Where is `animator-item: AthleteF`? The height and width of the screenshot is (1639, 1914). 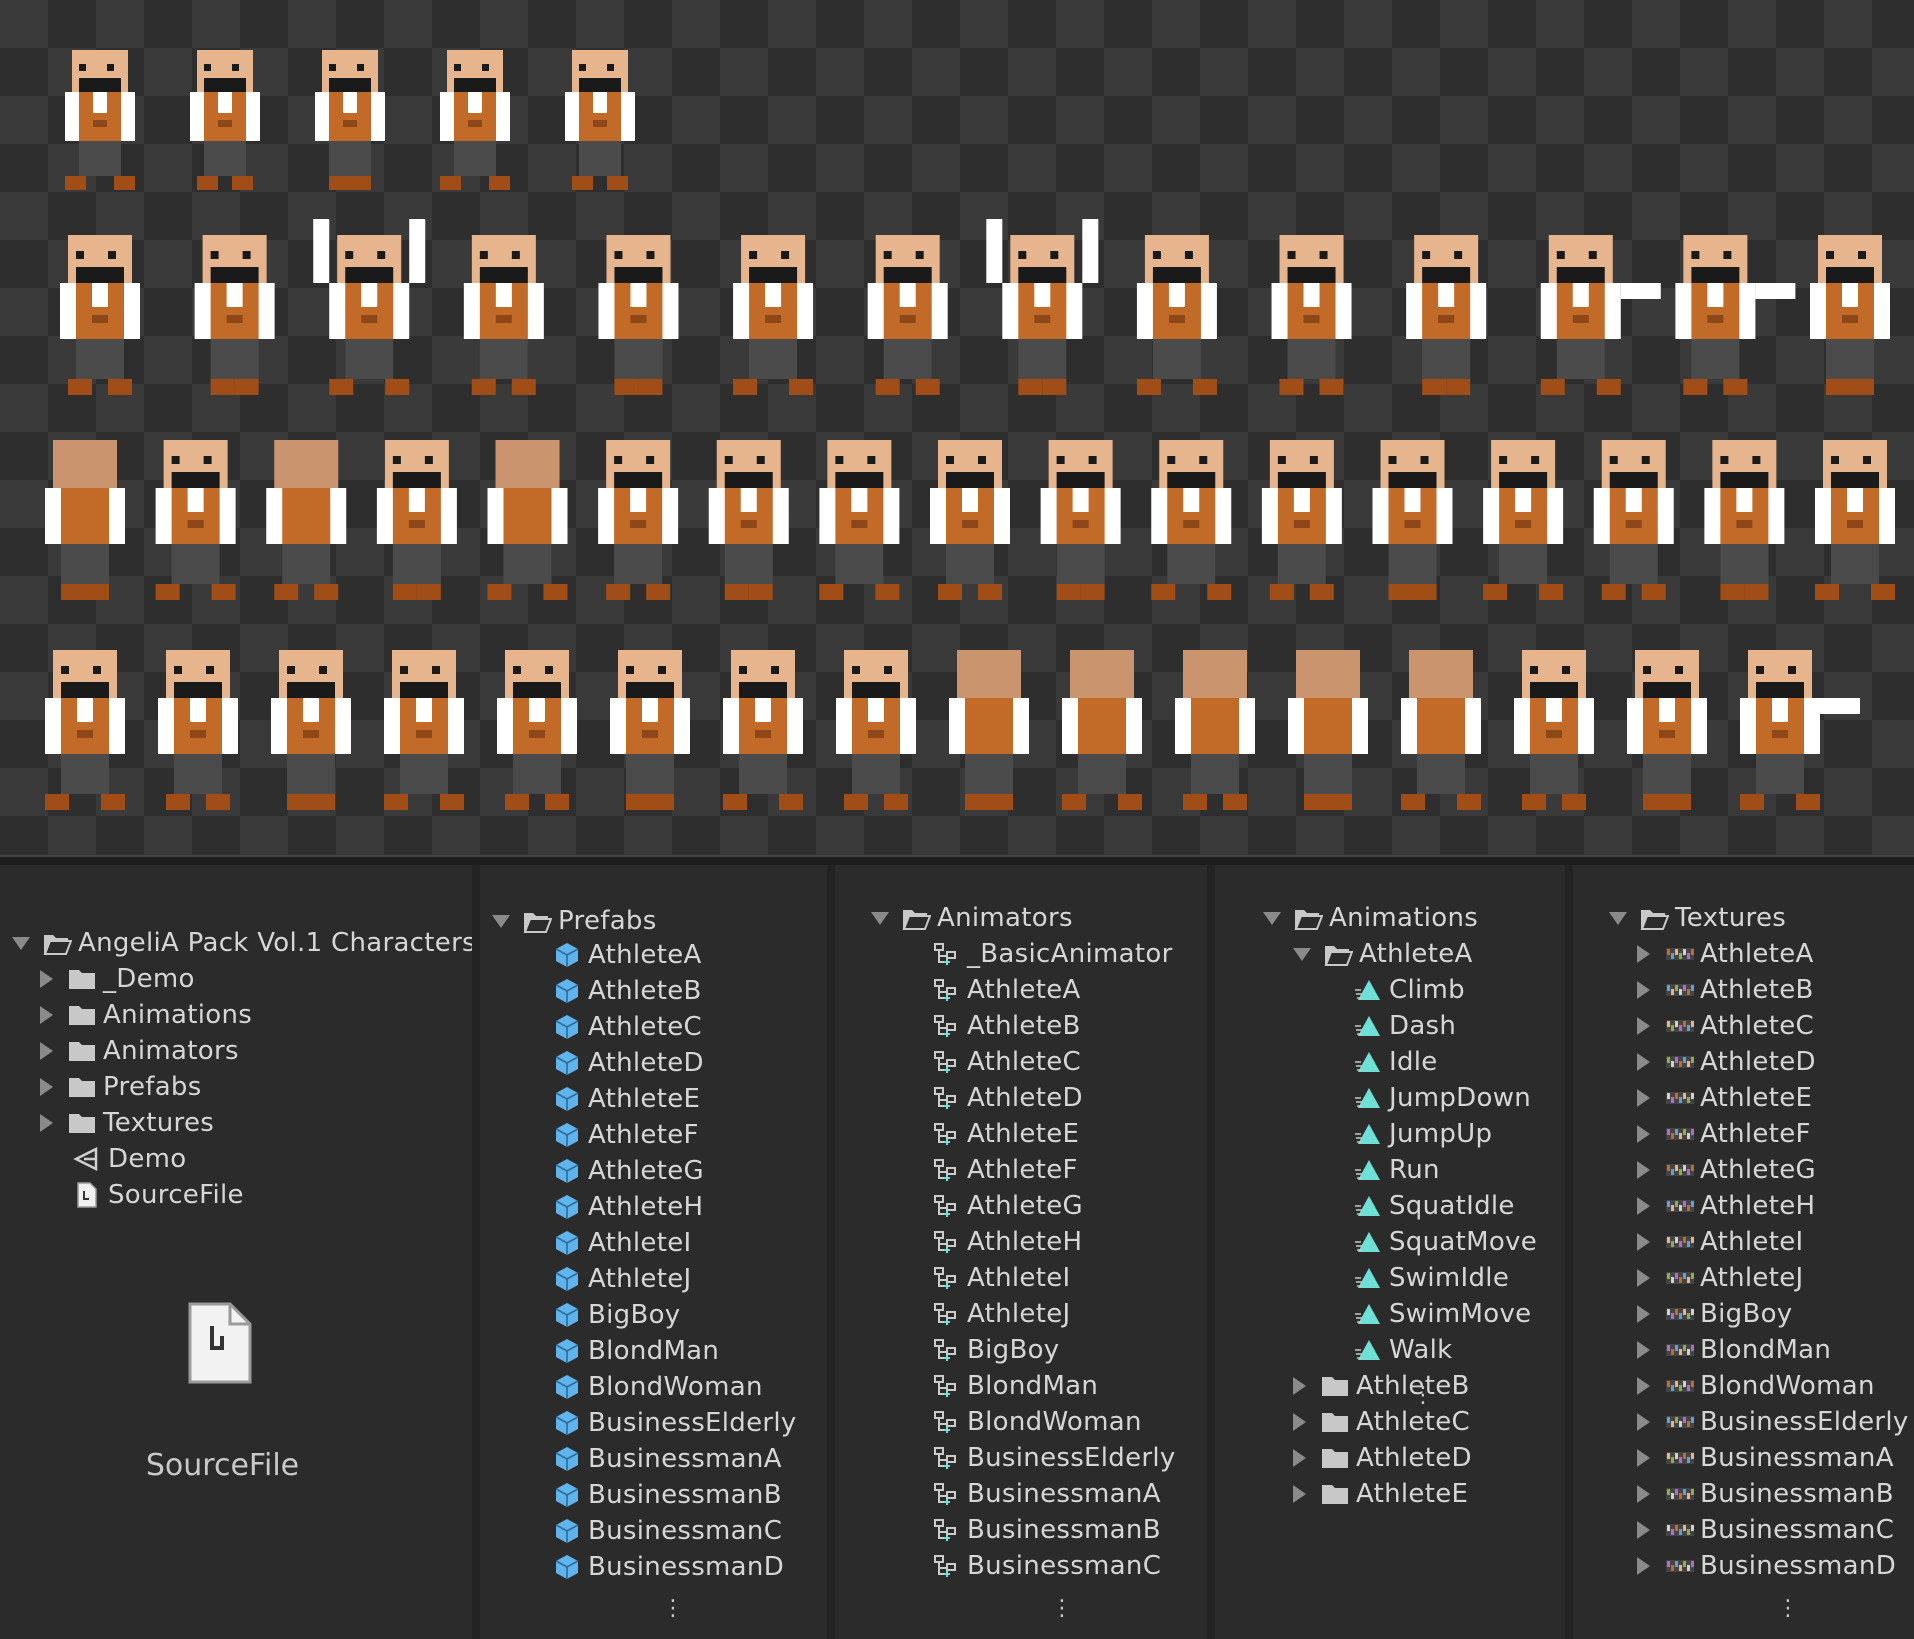 animator-item: AthleteF is located at coordinates (1004, 1170).